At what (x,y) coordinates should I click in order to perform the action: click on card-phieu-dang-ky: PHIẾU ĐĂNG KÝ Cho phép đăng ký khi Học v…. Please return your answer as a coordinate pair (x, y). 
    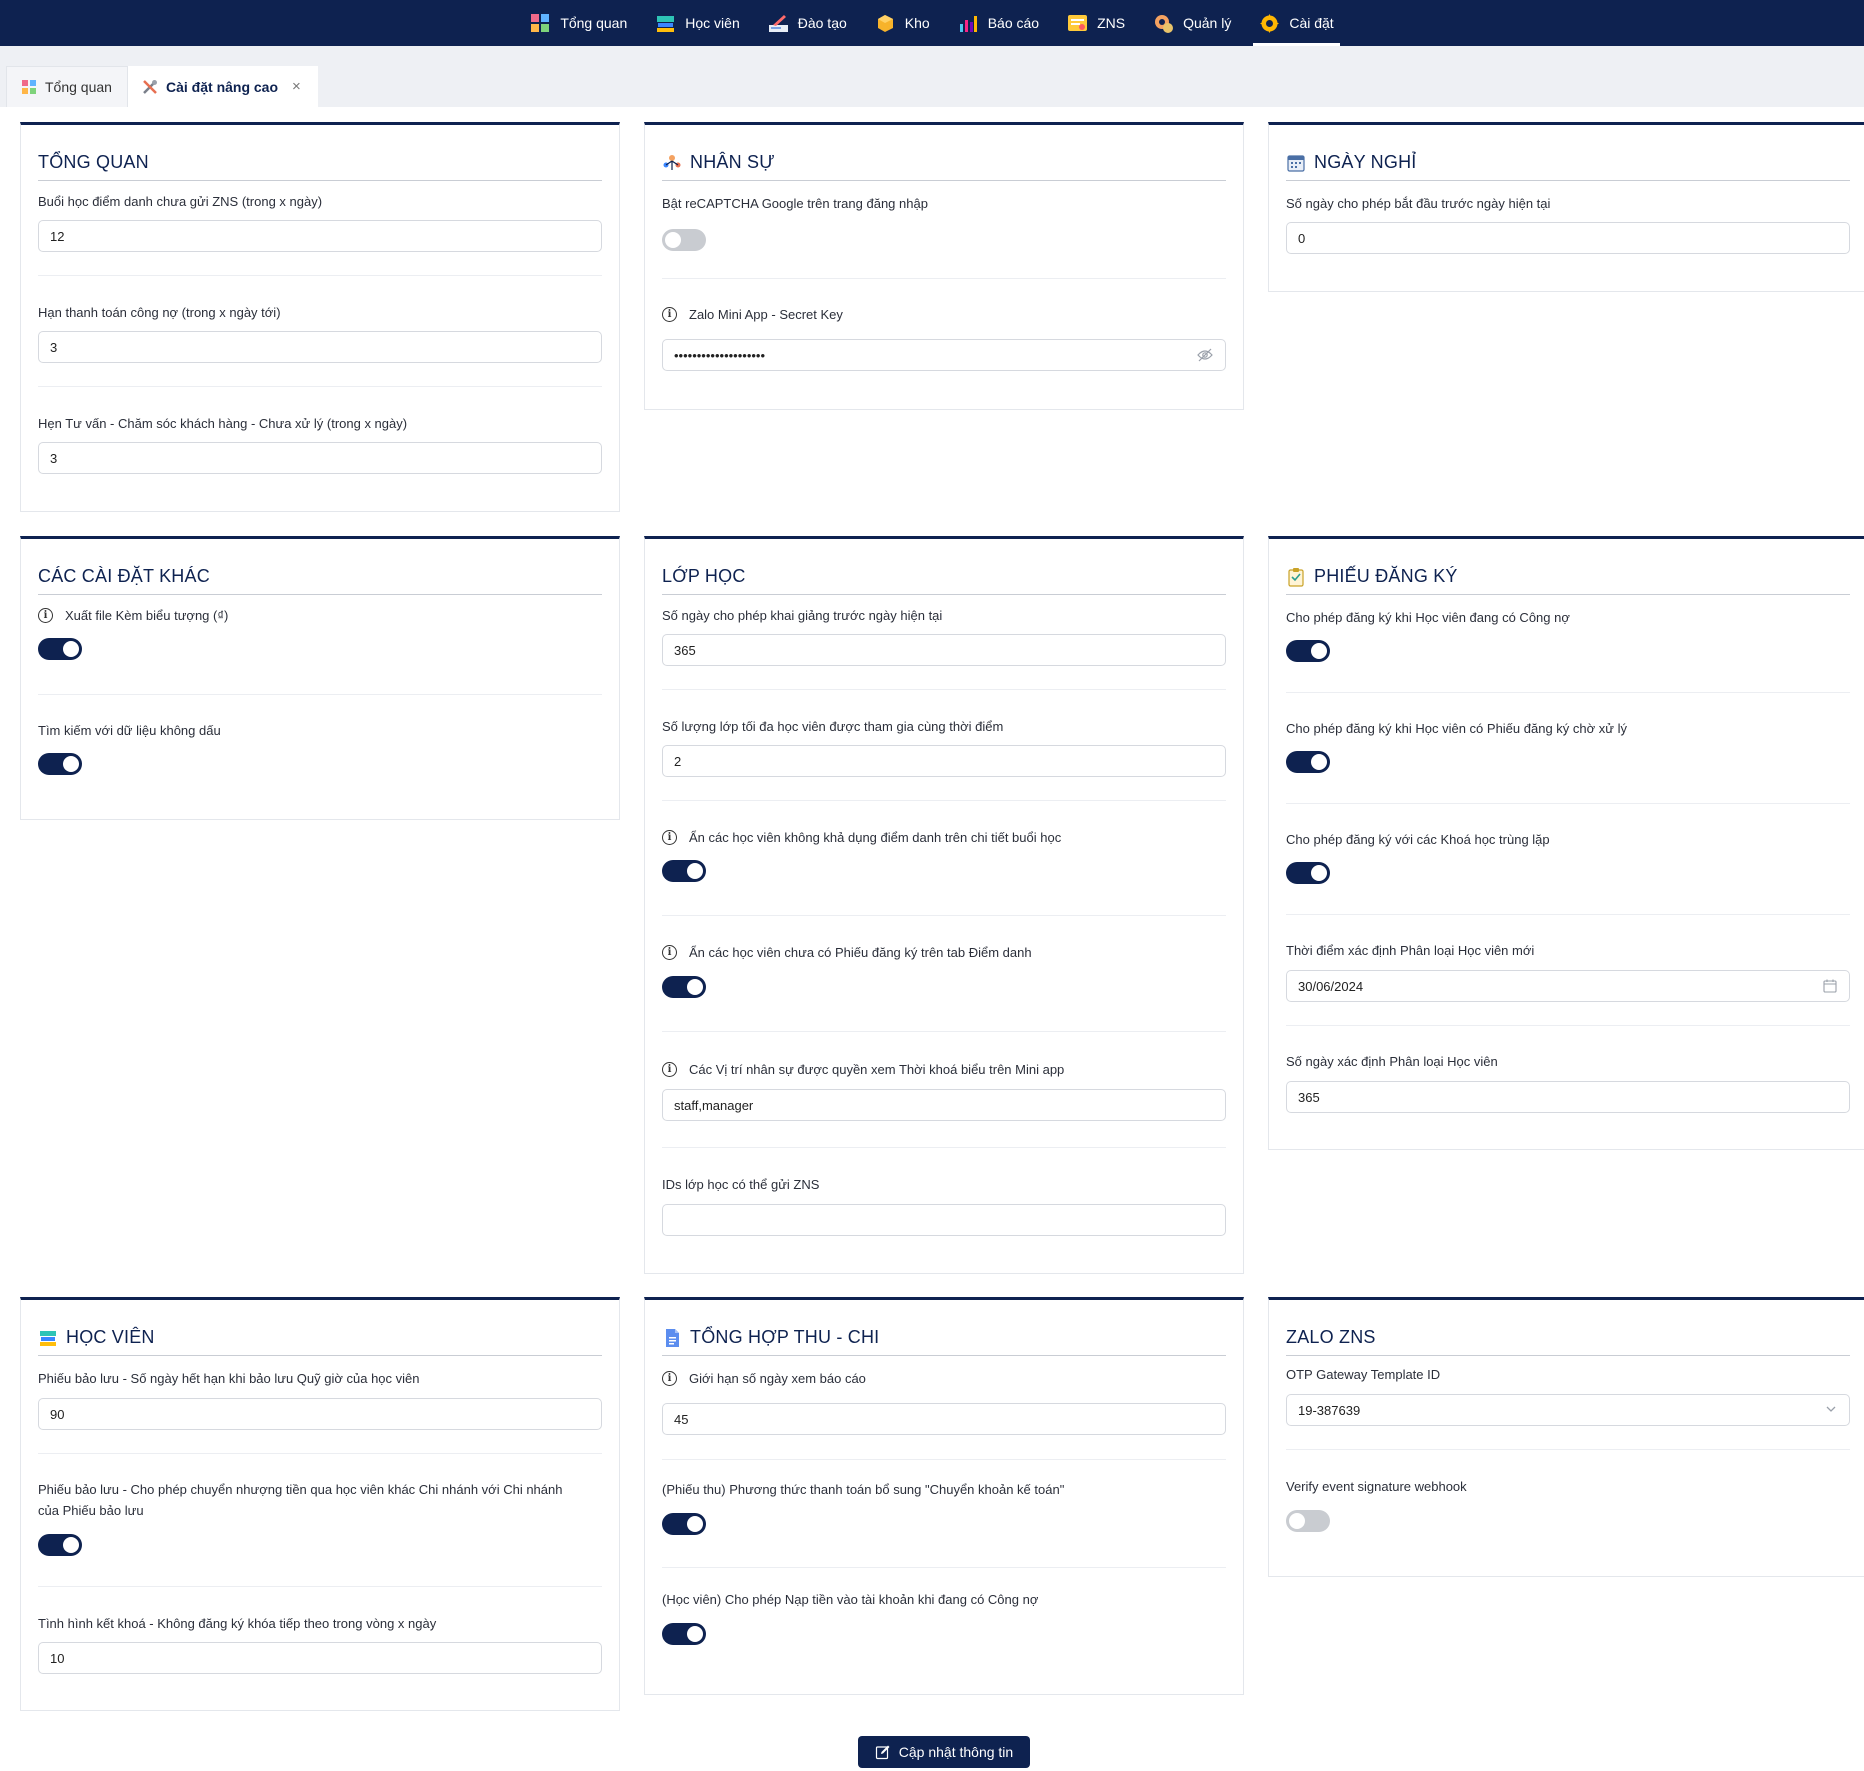
    Looking at the image, I should click on (1566, 843).